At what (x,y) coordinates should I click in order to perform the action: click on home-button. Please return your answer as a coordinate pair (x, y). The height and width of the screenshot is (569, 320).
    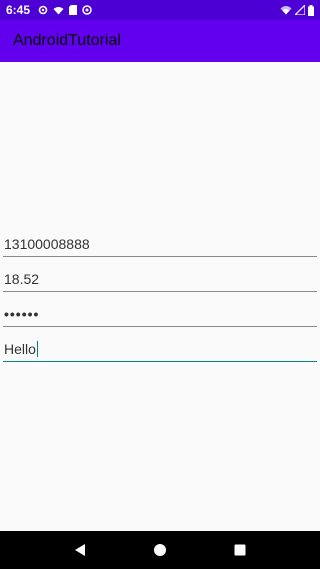
    Looking at the image, I should click on (160, 550).